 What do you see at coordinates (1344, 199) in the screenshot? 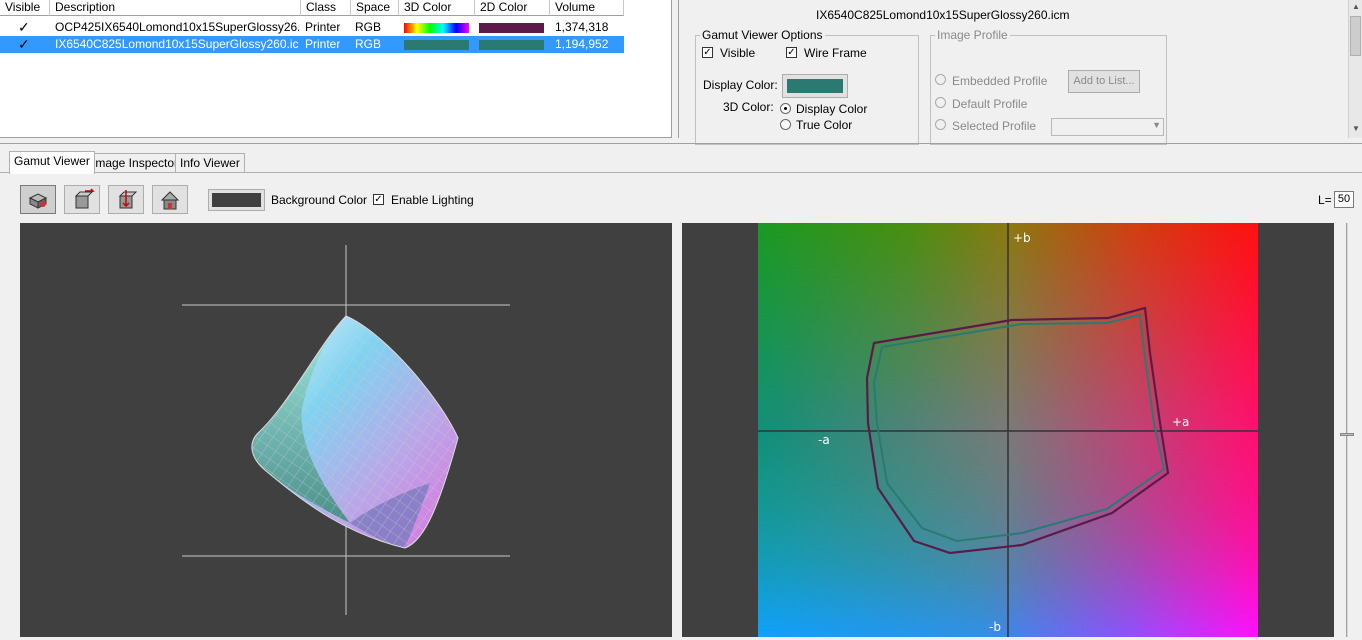
I see `l-value-field: 50` at bounding box center [1344, 199].